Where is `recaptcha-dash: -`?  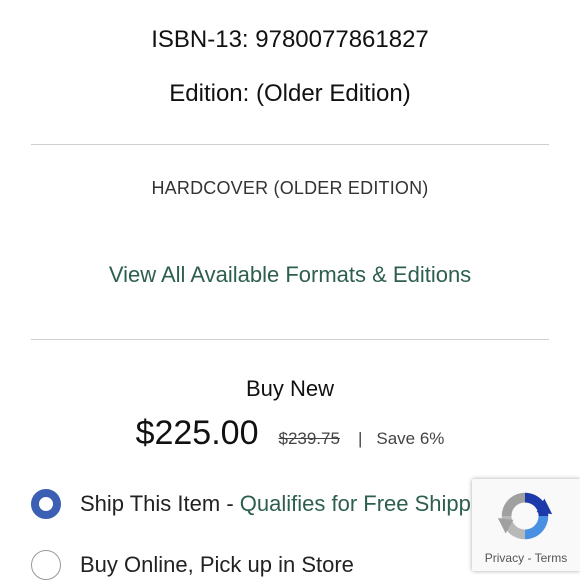
recaptcha-dash: - is located at coordinates (529, 558).